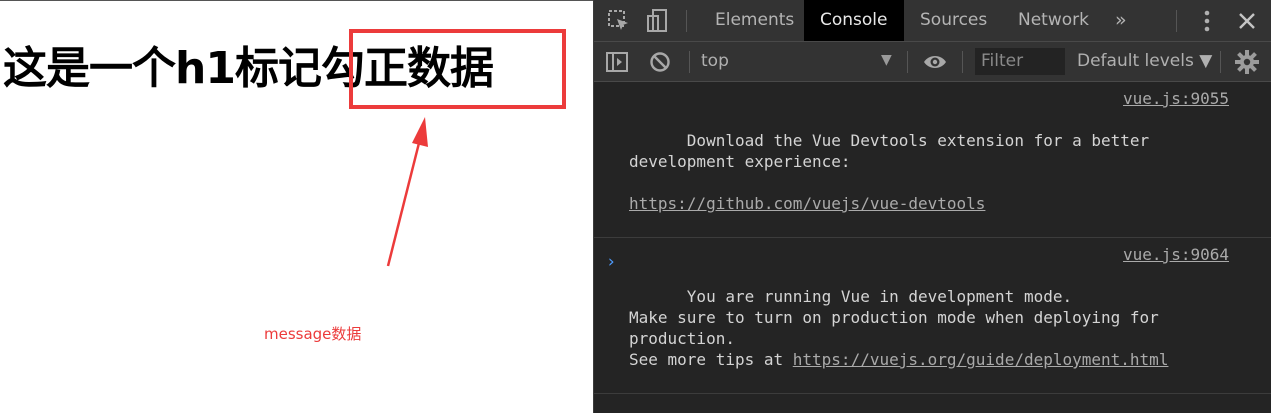 The height and width of the screenshot is (414, 1271). Describe the element at coordinates (807, 203) in the screenshot. I see `message-link: https://github.com/vuejs/vue-devtools` at that location.